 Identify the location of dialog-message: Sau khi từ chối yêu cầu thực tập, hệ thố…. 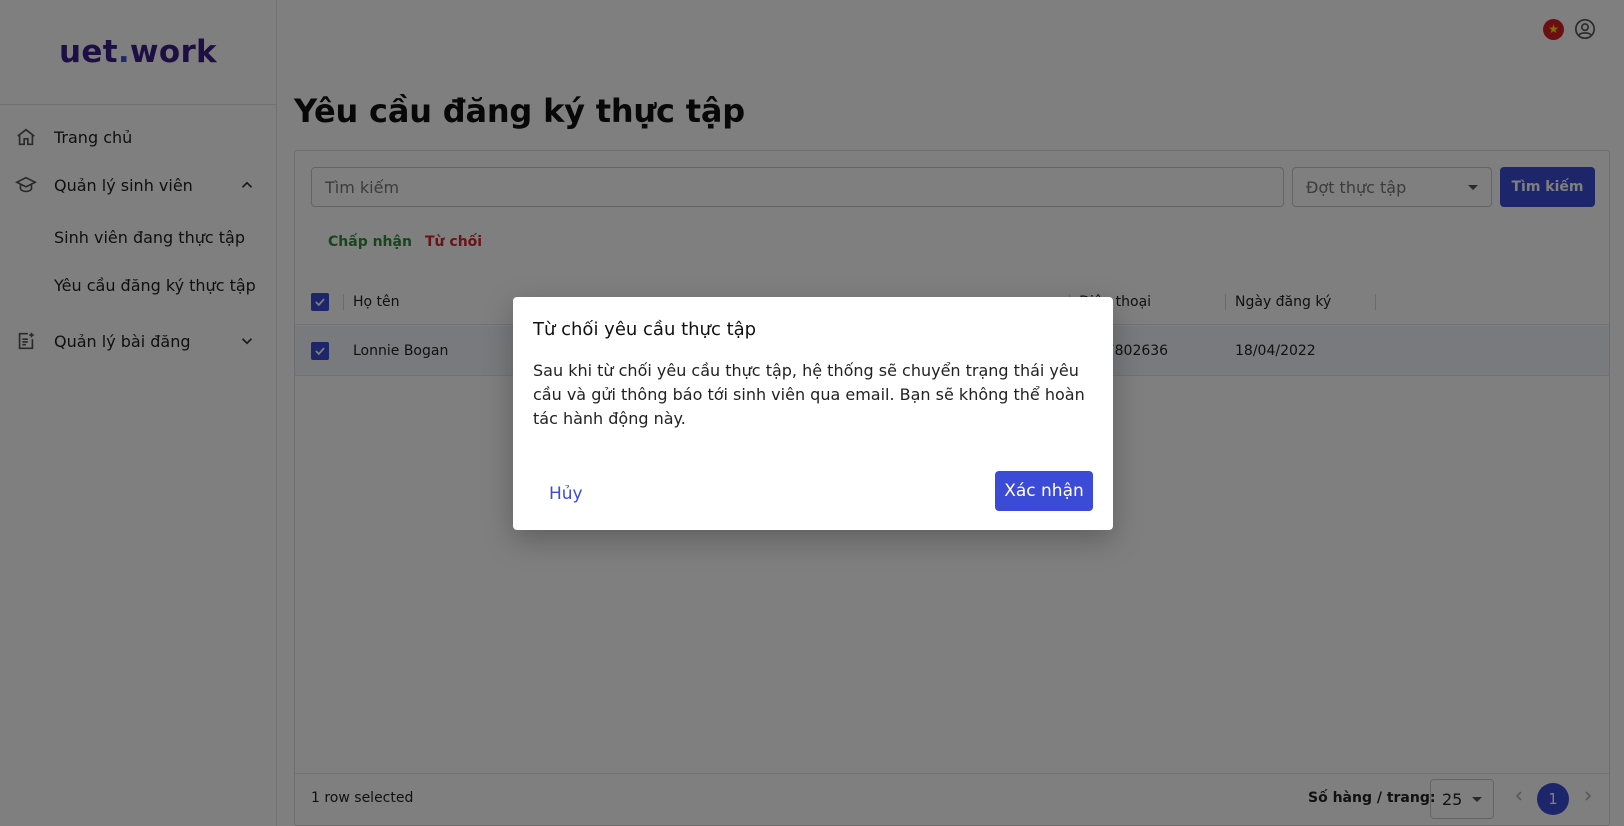
(809, 394).